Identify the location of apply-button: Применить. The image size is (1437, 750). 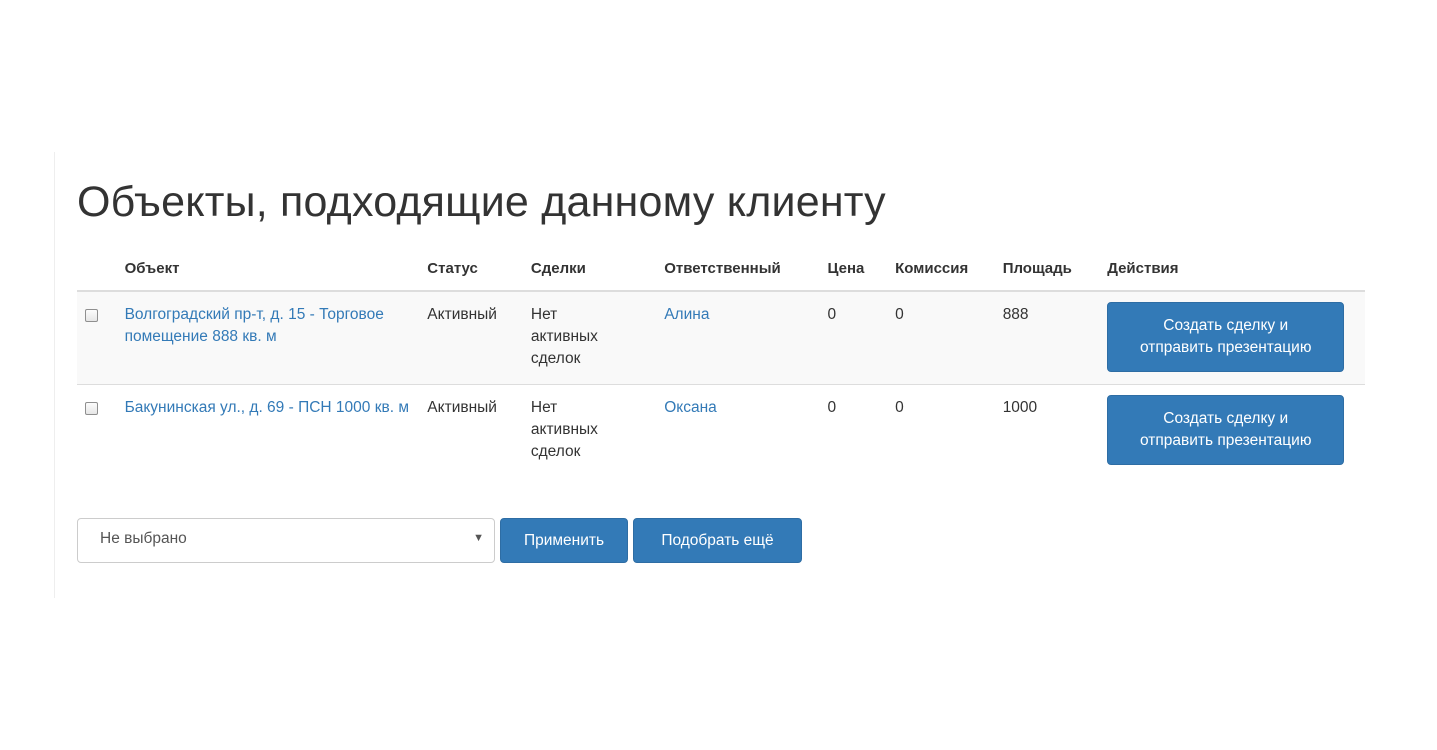
(564, 540).